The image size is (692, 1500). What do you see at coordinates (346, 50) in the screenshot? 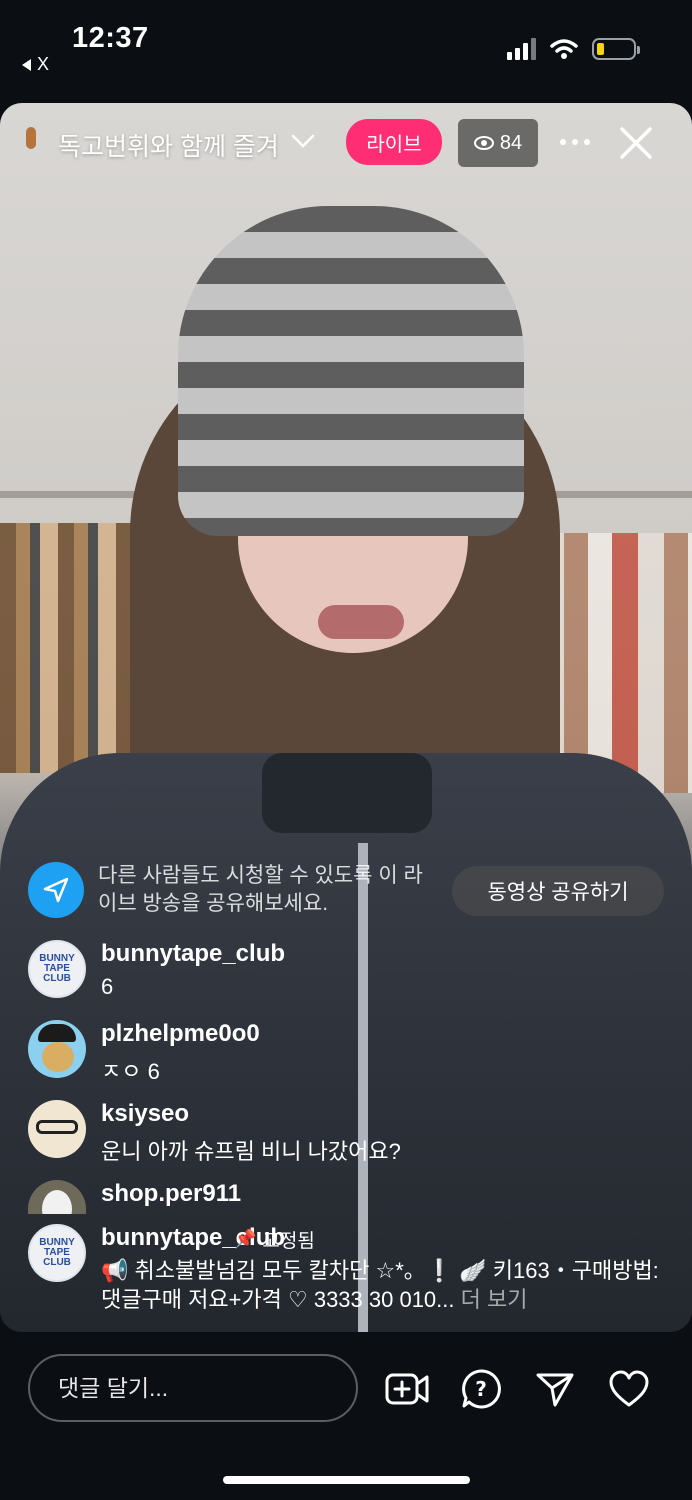
I see `status-bar: 12:37 X` at bounding box center [346, 50].